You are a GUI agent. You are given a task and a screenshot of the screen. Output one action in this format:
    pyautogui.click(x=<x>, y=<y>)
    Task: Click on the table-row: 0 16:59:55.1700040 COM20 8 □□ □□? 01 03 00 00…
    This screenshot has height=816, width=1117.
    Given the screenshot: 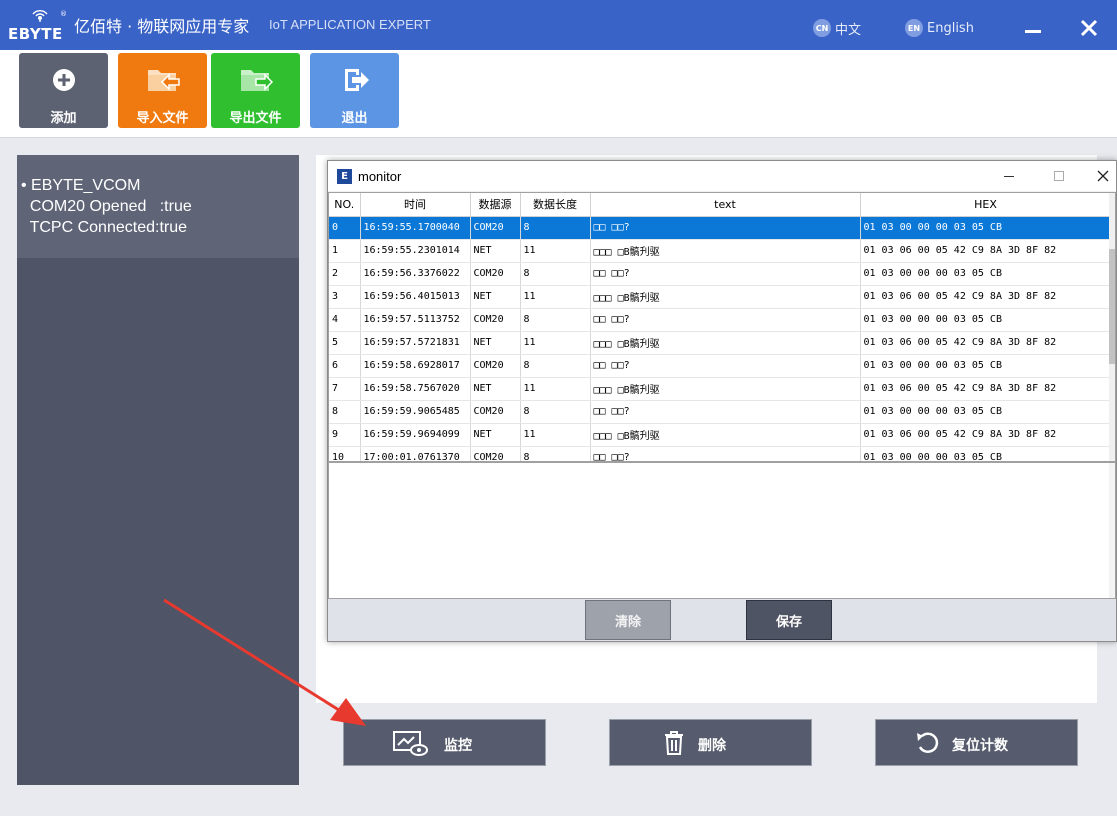 What is the action you would take?
    pyautogui.click(x=720, y=228)
    